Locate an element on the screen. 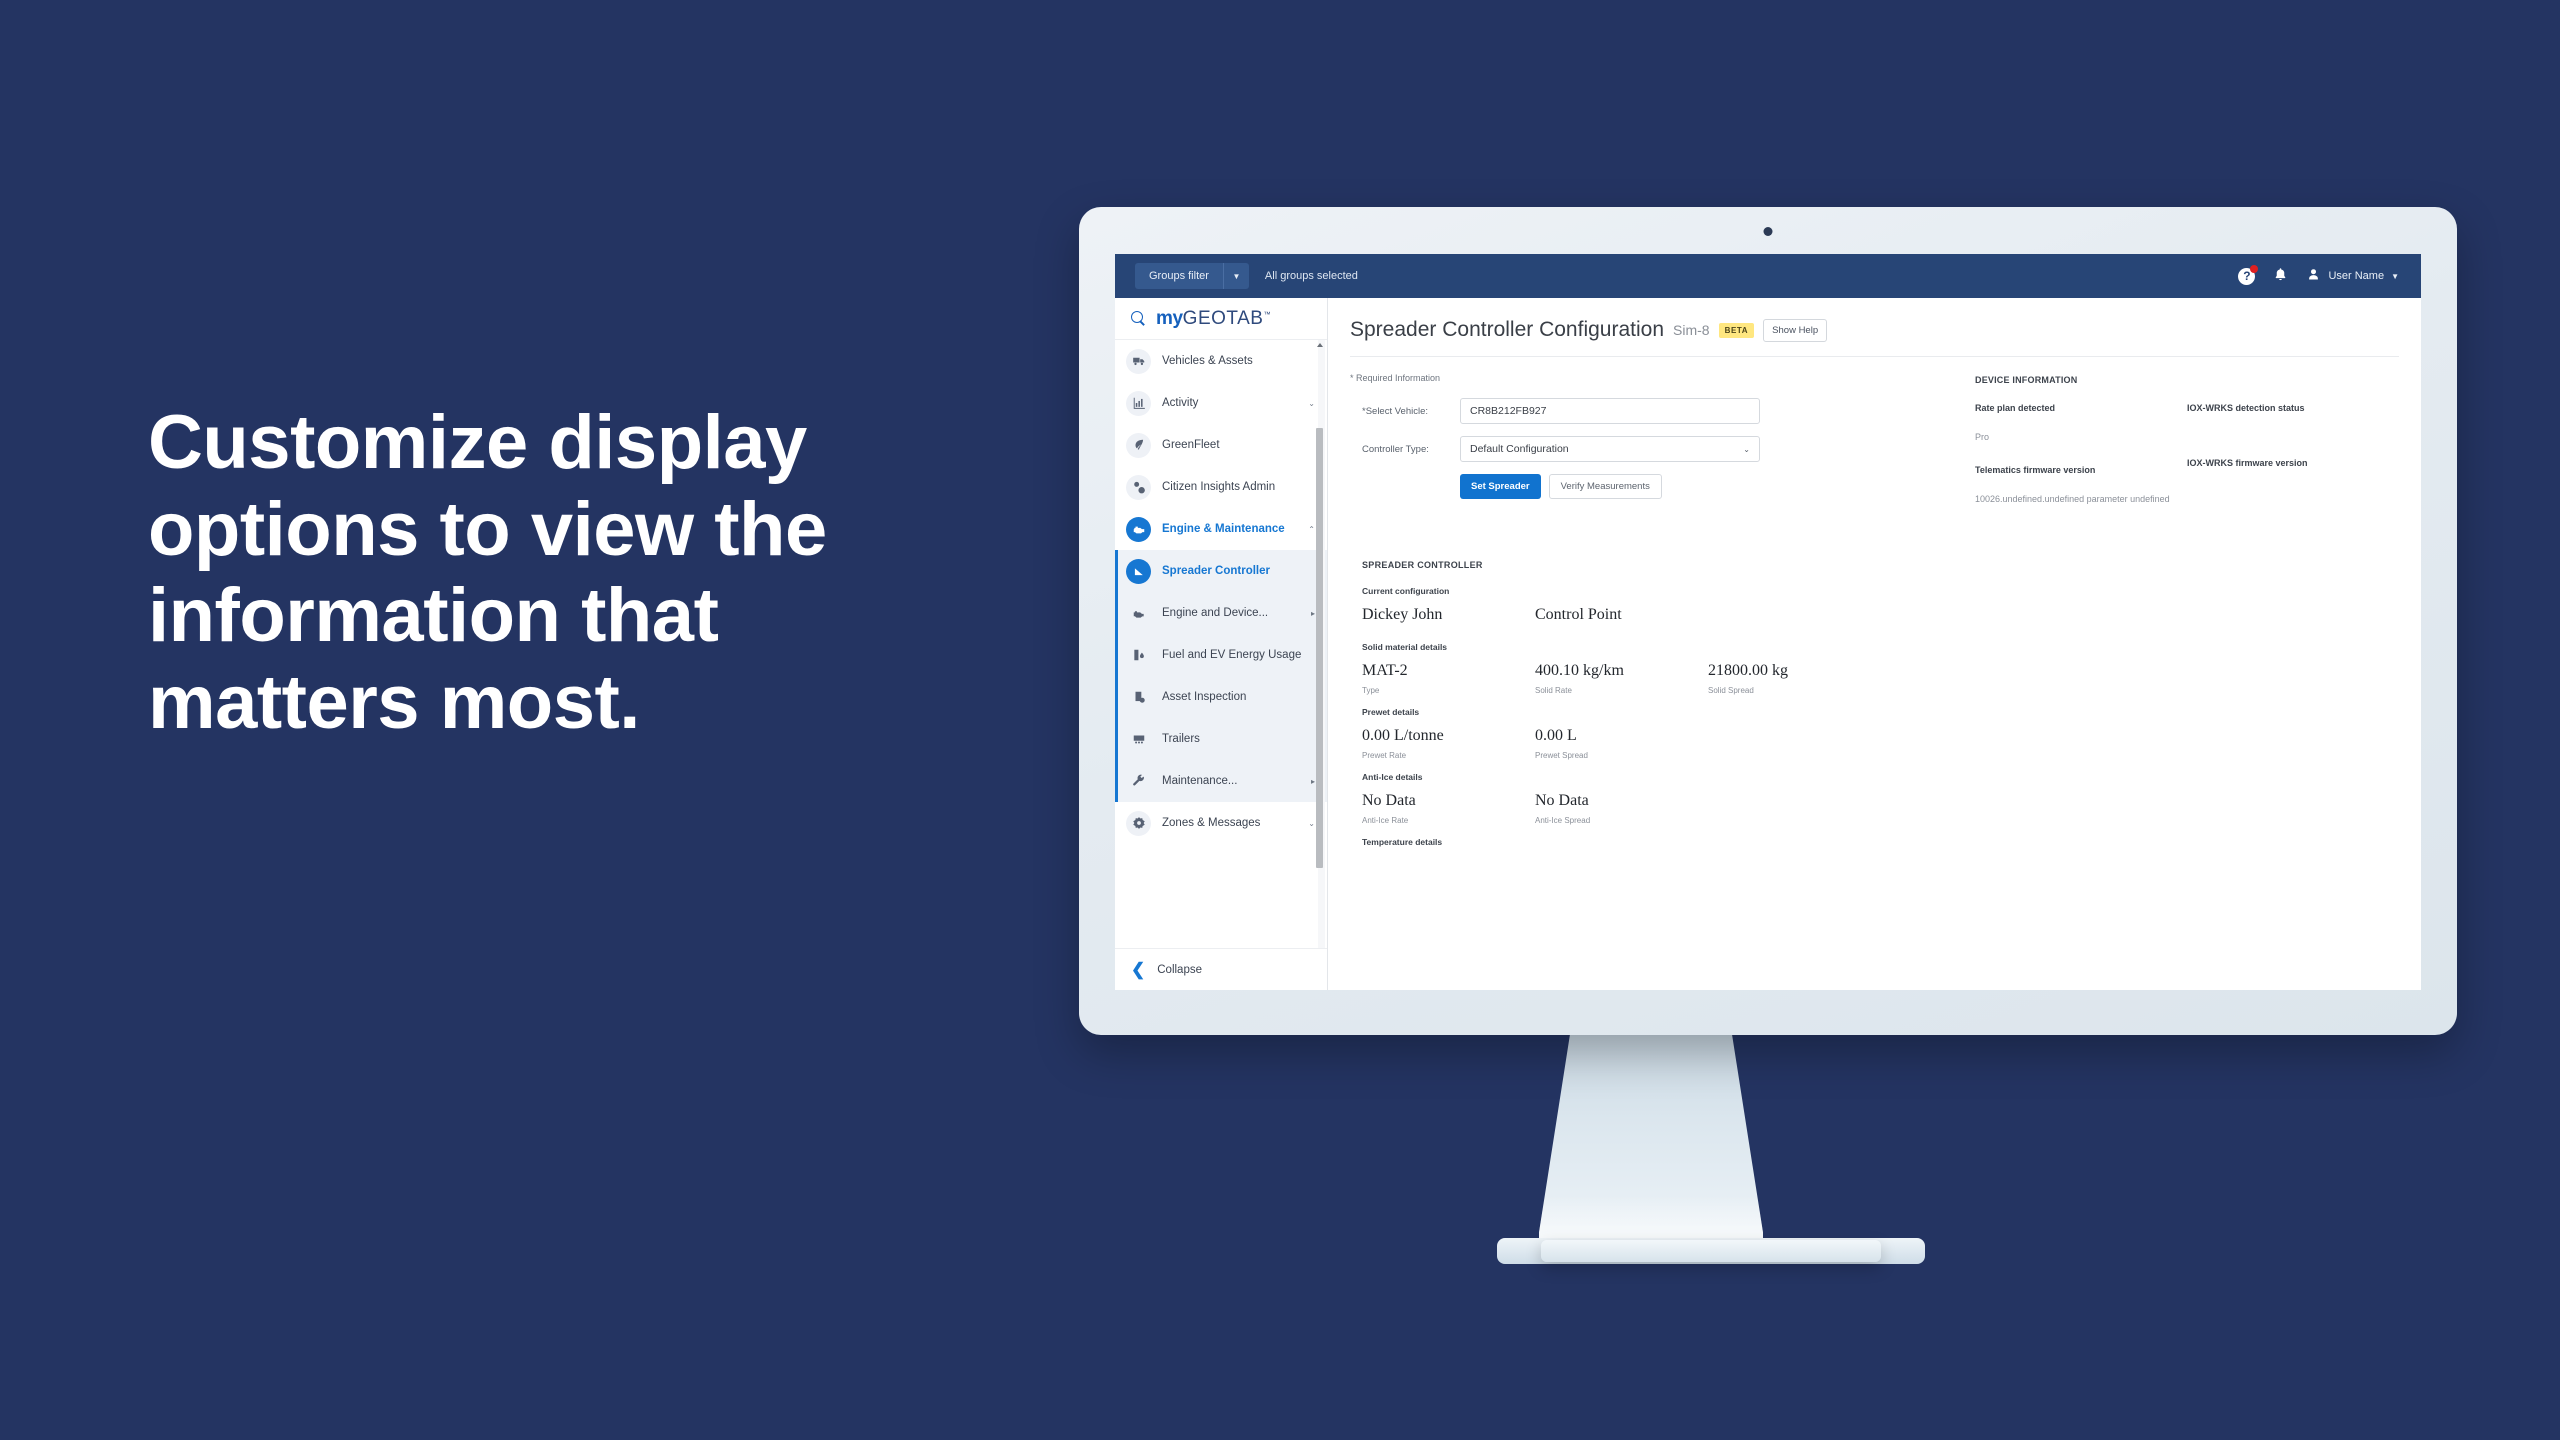 Image resolution: width=2560 pixels, height=1440 pixels. spreader-cell: Dickey John is located at coordinates (1448, 617).